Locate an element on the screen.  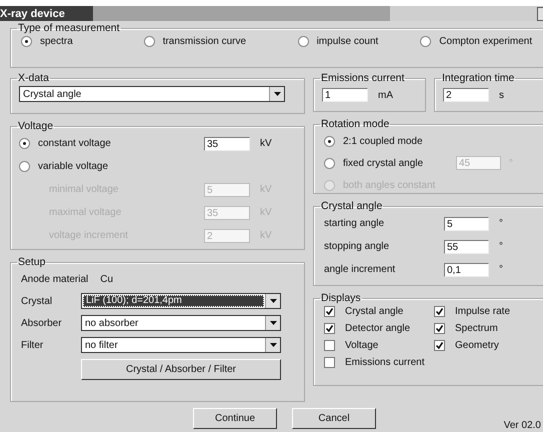
dialog-button: Cancel is located at coordinates (334, 418).